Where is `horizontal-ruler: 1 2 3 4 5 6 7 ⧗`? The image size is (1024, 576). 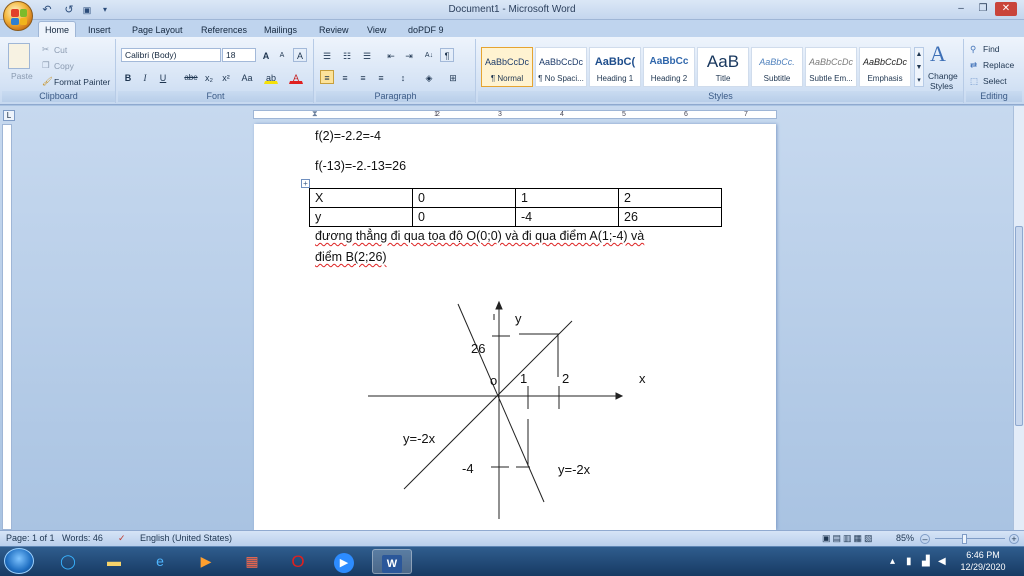
horizontal-ruler: 1 2 3 4 5 6 7 ⧗ is located at coordinates (515, 114).